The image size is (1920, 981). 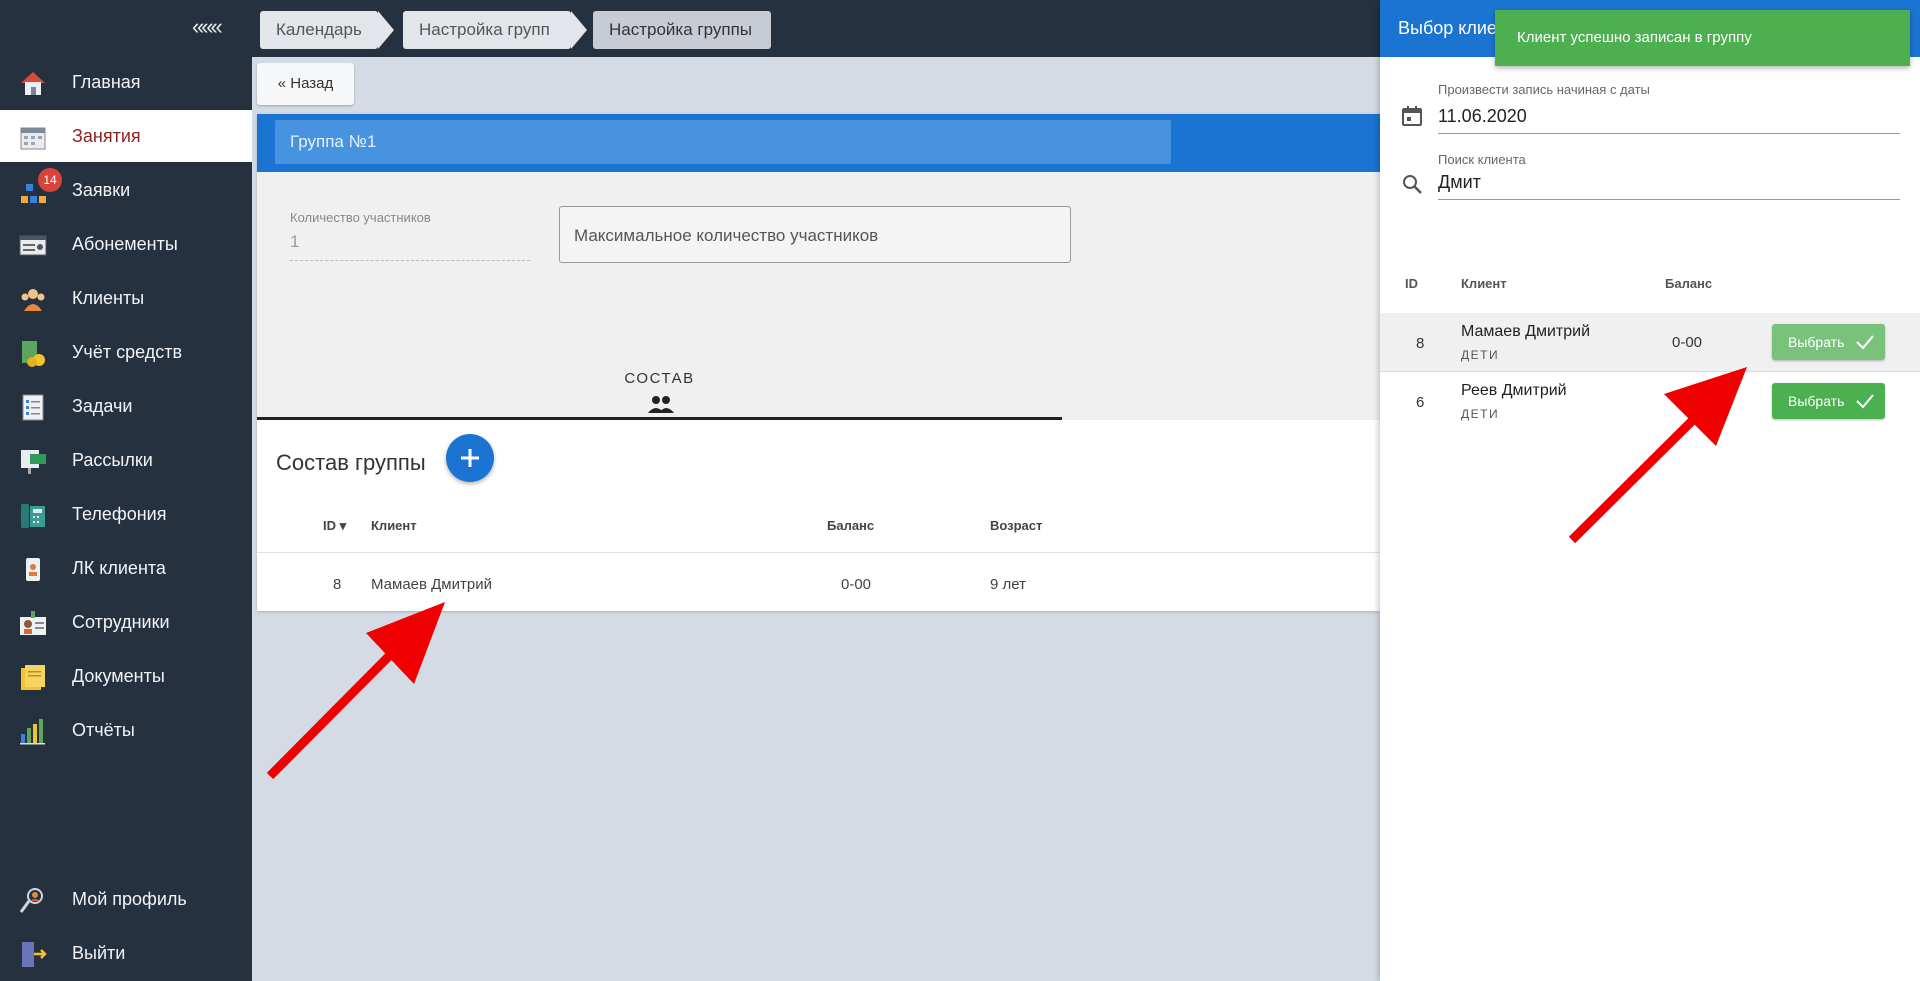 I want to click on subscription-icon, so click(x=33, y=245).